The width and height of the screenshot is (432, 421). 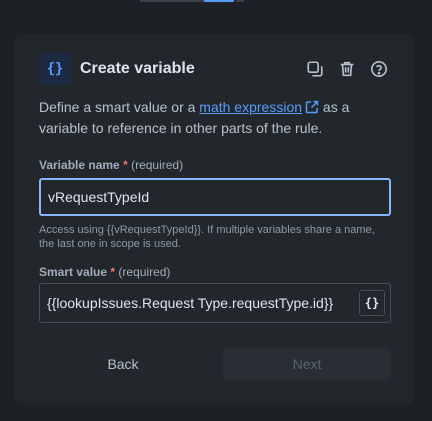 What do you see at coordinates (214, 69) in the screenshot?
I see `panel-header: {} Create variable` at bounding box center [214, 69].